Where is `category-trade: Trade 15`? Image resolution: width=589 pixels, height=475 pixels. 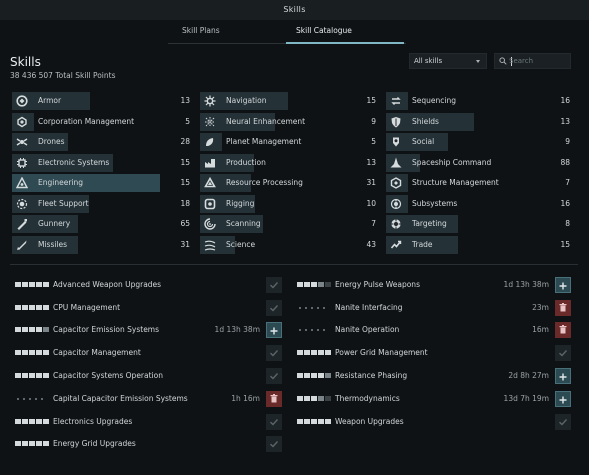 category-trade: Trade 15 is located at coordinates (478, 244).